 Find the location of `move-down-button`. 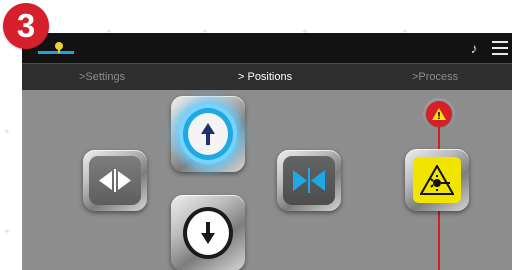

move-down-button is located at coordinates (208, 232).